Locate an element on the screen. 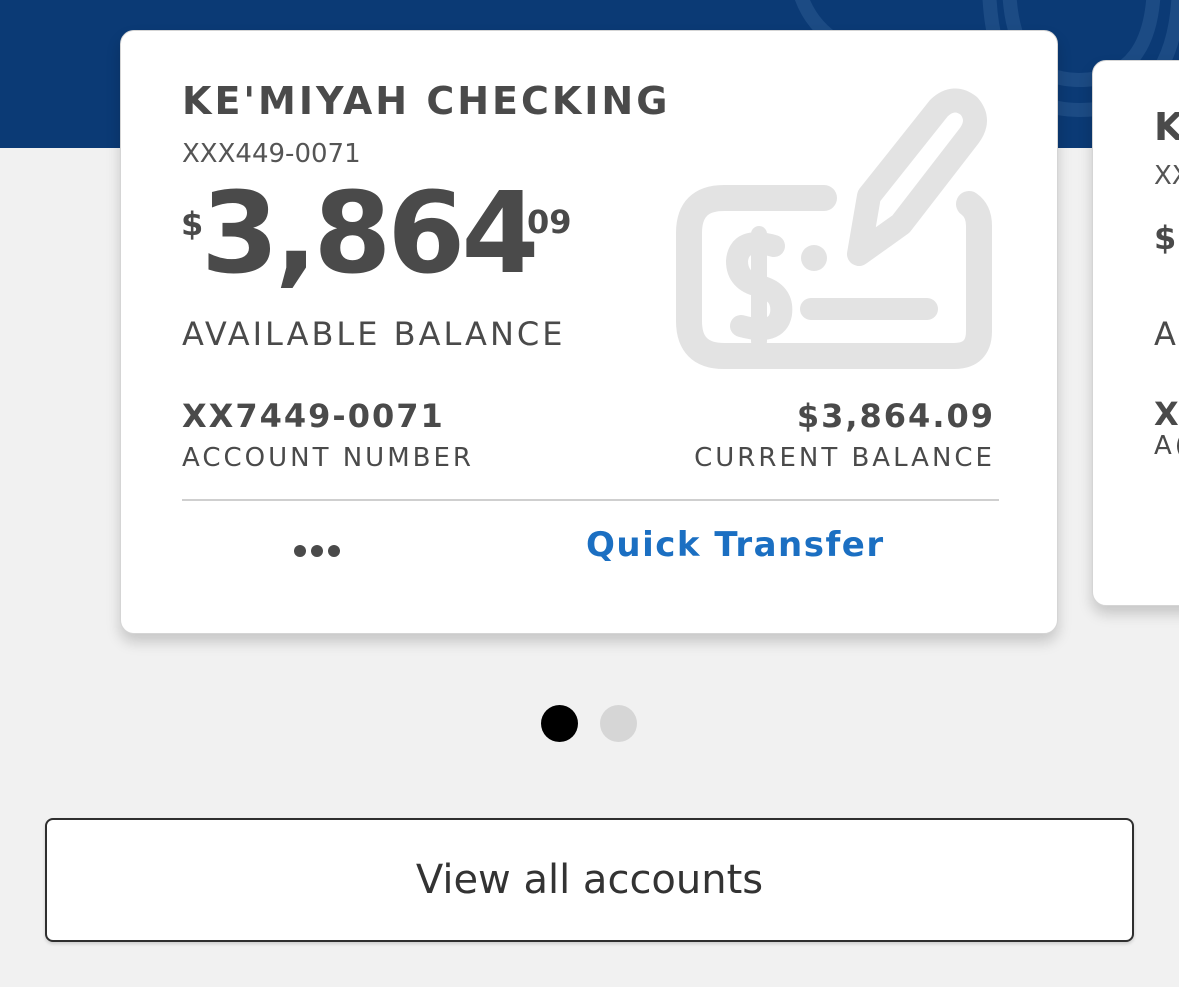 The image size is (1179, 987). account-number-label: A( is located at coordinates (1166, 446).